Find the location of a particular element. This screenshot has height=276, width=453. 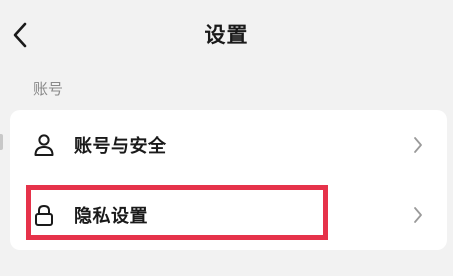

settings-item-label: 隐私设置 is located at coordinates (111, 216).